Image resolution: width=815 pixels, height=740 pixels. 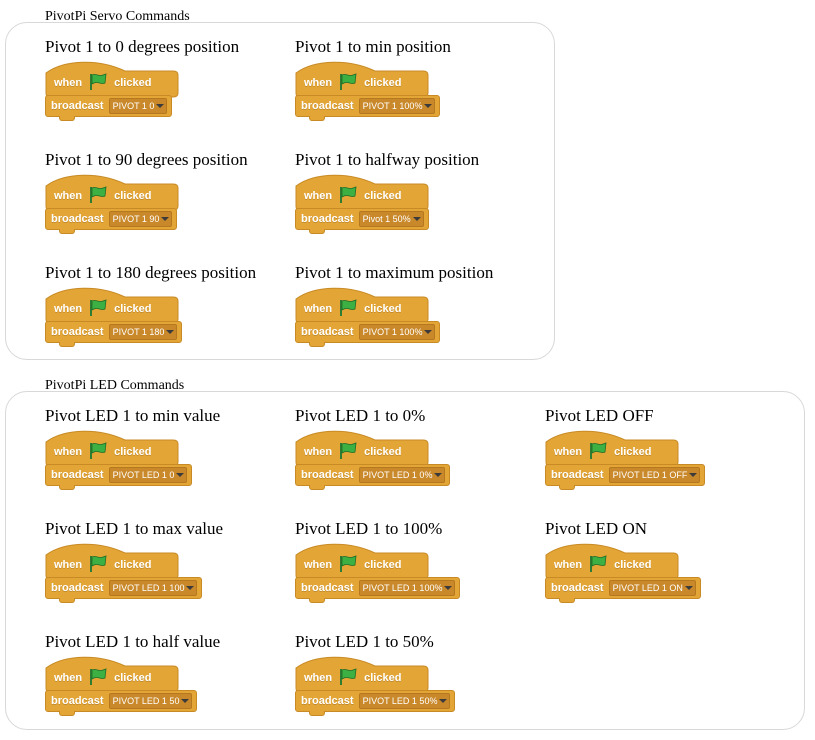 What do you see at coordinates (402, 475) in the screenshot?
I see `broadcast-message-dropdown: PIVOT LED 1 0%` at bounding box center [402, 475].